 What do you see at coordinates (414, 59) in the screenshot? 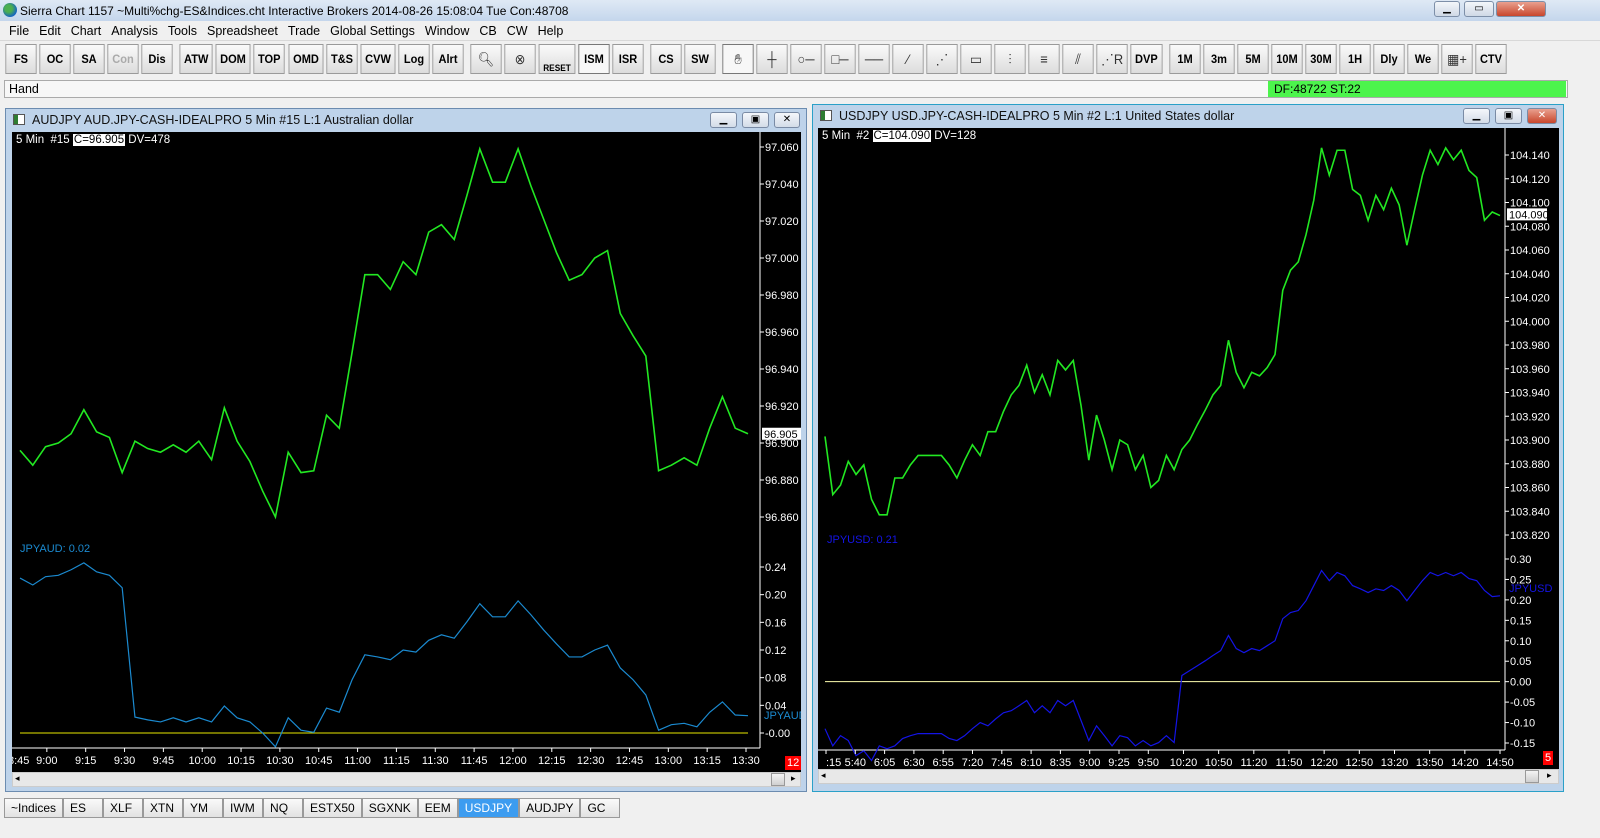
I see `log-button: Log` at bounding box center [414, 59].